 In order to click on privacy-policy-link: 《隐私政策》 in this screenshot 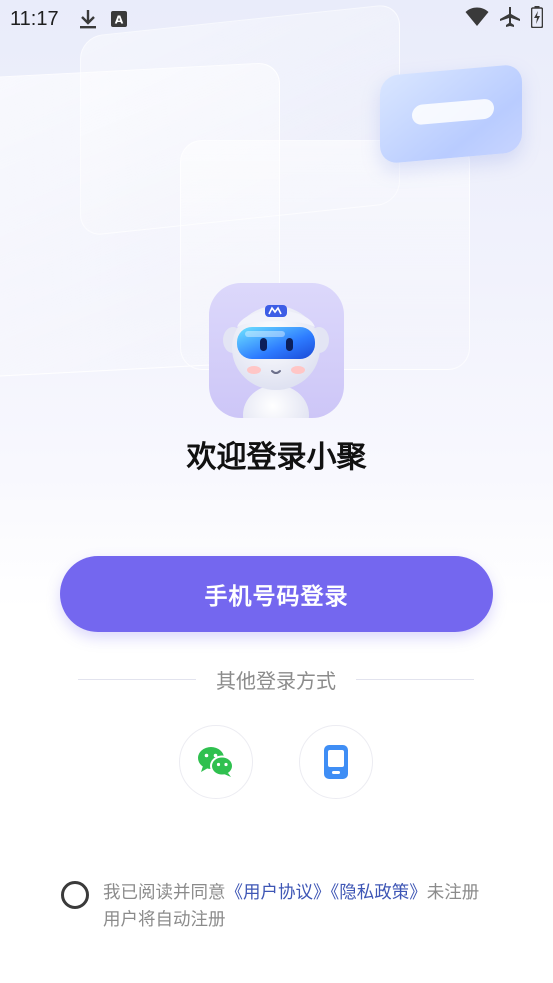, I will do `click(379, 893)`.